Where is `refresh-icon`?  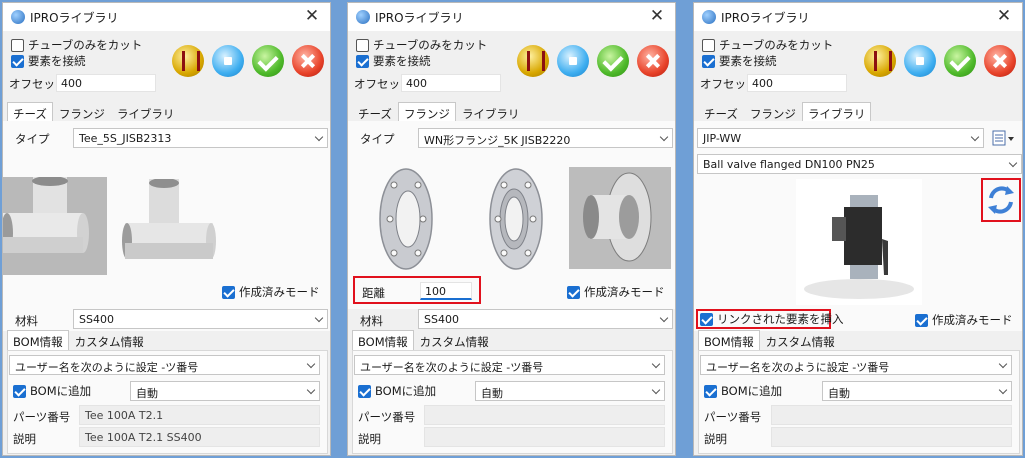 refresh-icon is located at coordinates (1001, 200).